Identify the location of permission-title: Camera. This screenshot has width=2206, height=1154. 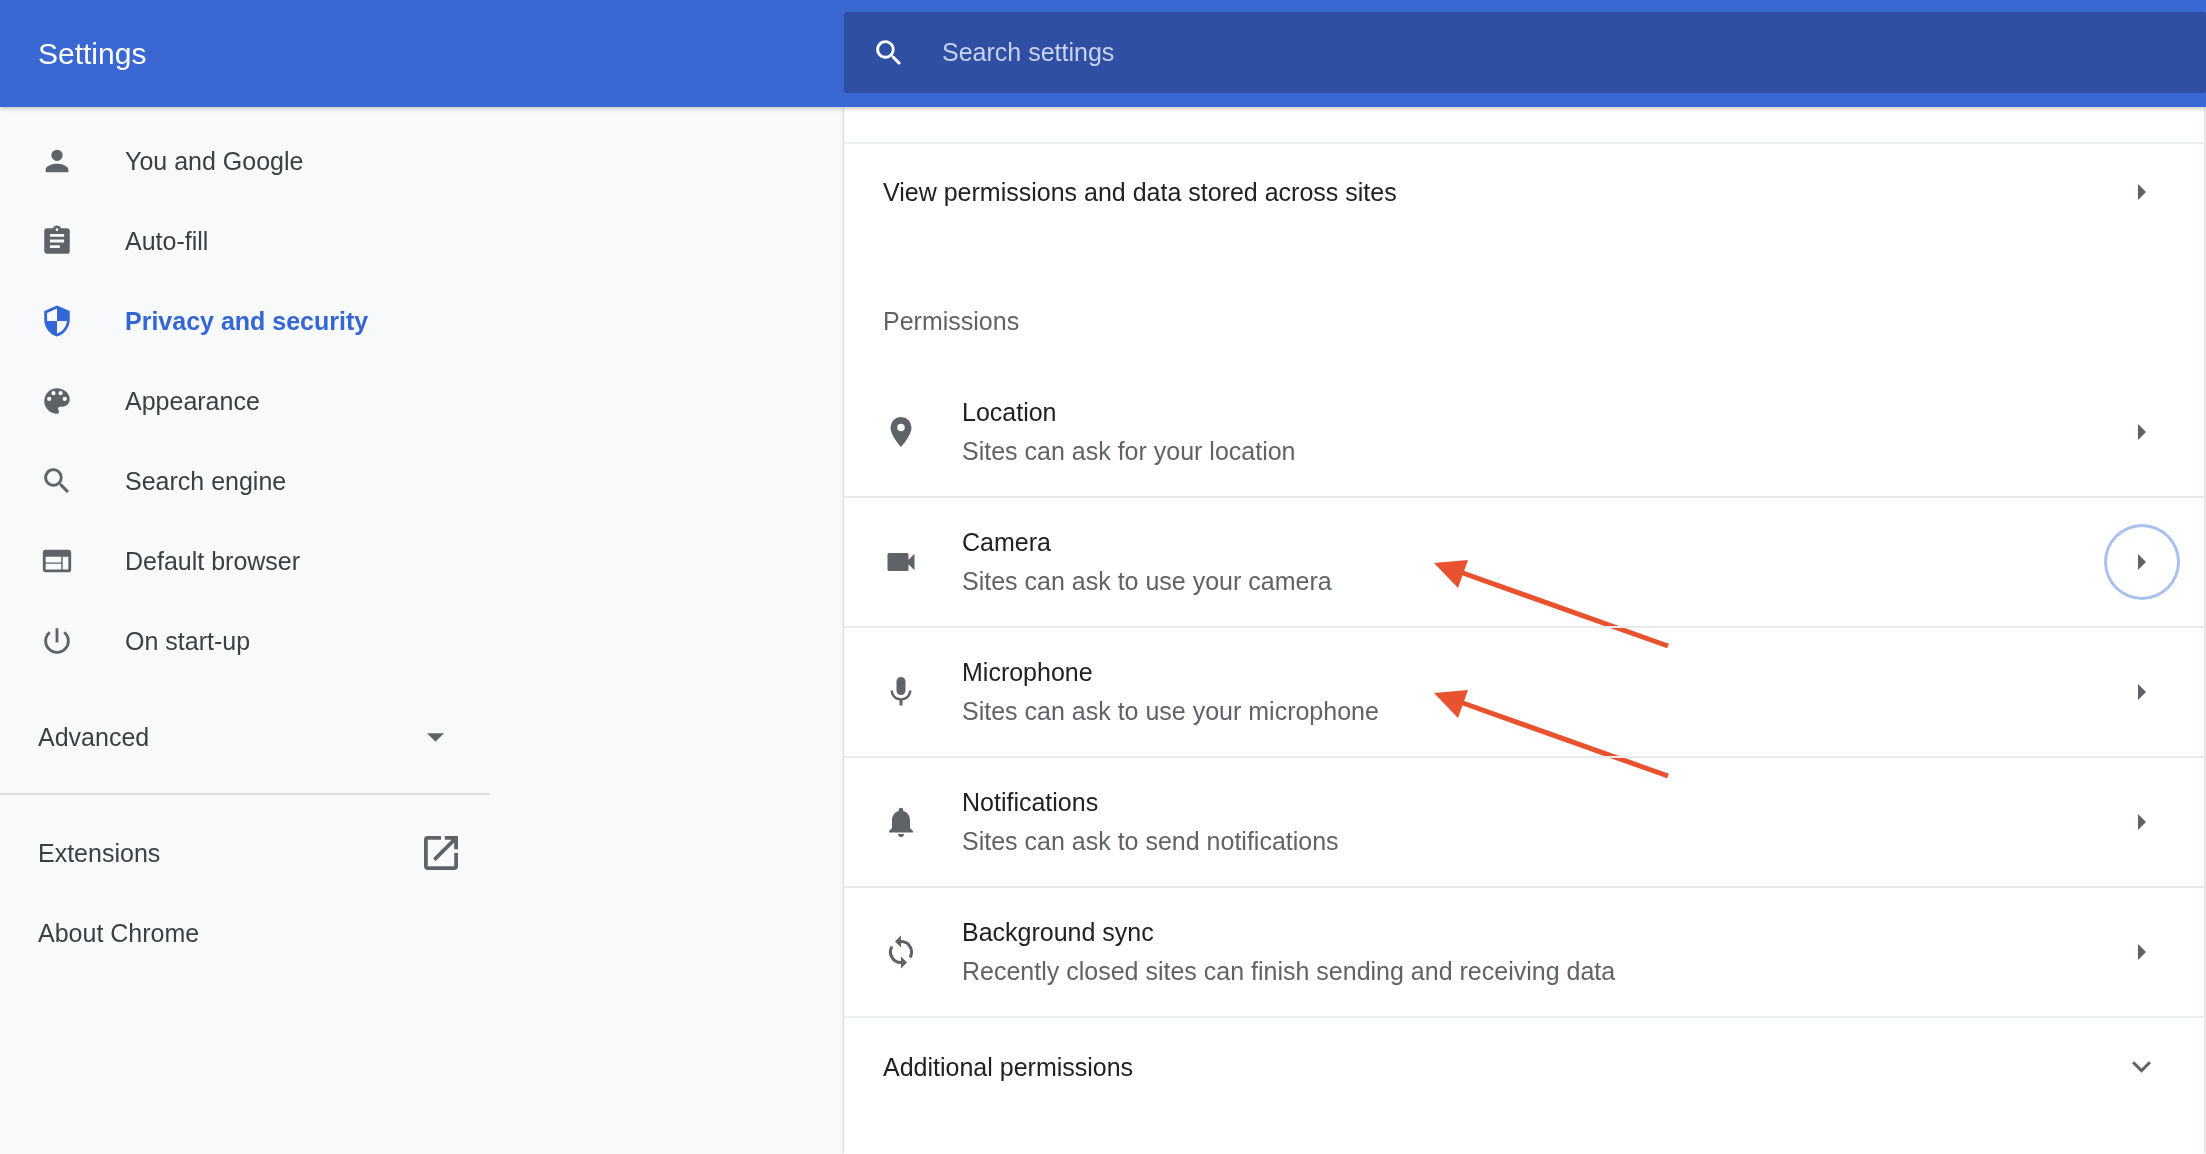
(1007, 542).